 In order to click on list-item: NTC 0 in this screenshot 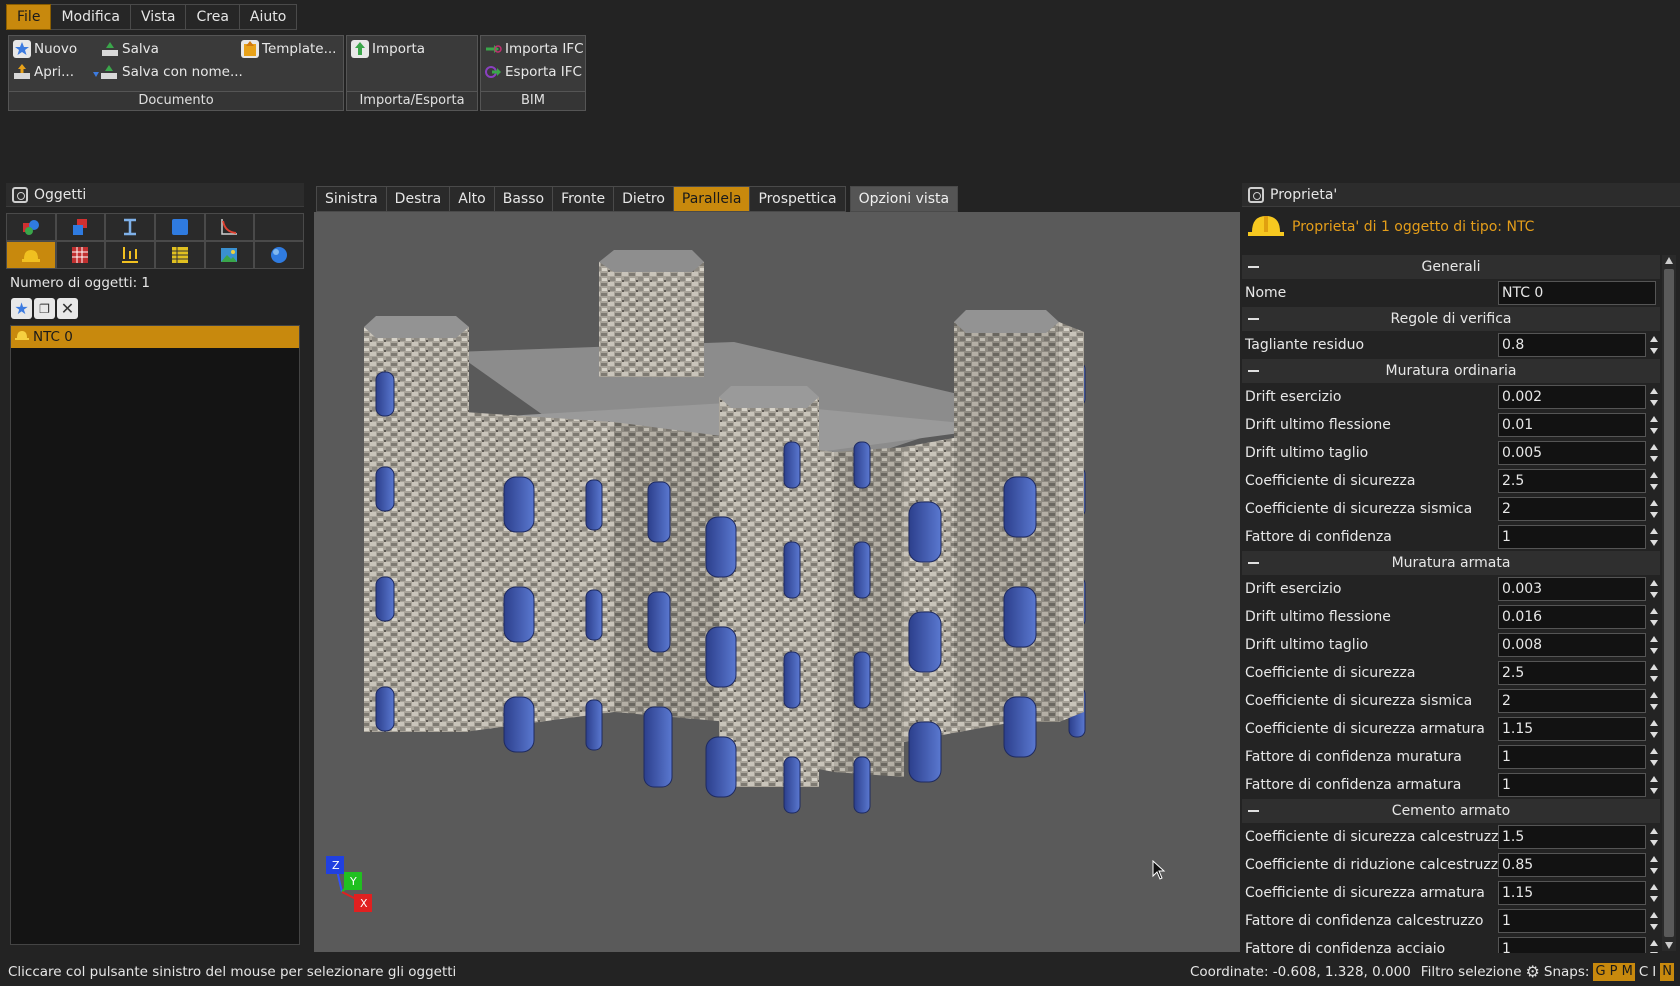, I will do `click(155, 337)`.